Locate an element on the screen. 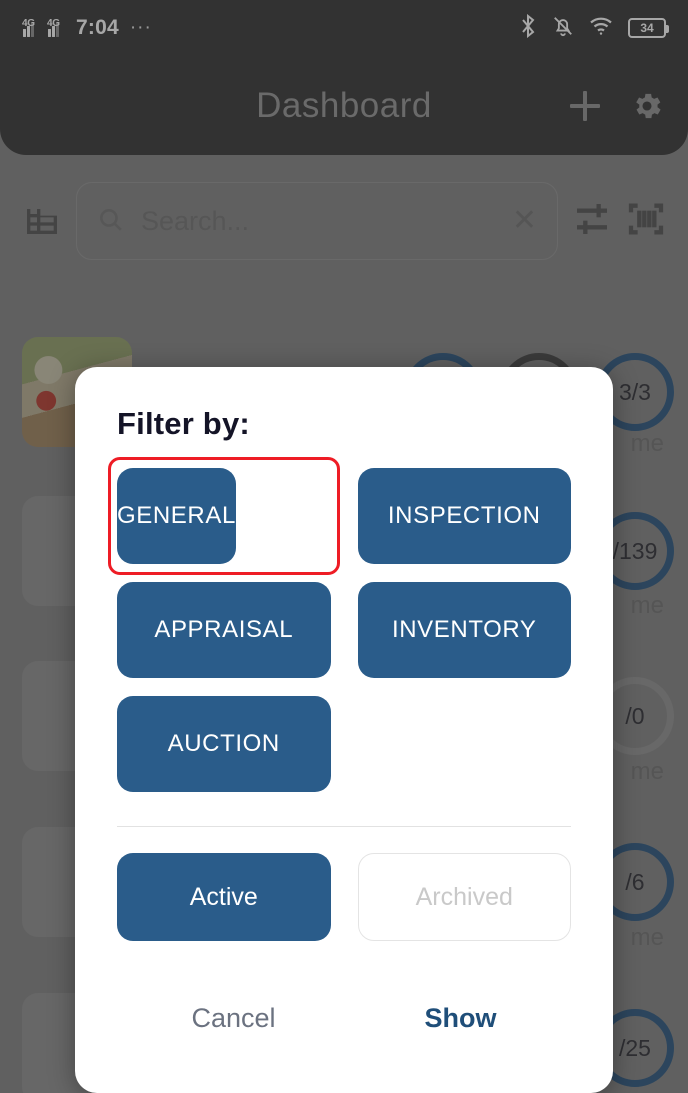 This screenshot has height=1093, width=688. general-highlight-box: GENERAL is located at coordinates (223, 516).